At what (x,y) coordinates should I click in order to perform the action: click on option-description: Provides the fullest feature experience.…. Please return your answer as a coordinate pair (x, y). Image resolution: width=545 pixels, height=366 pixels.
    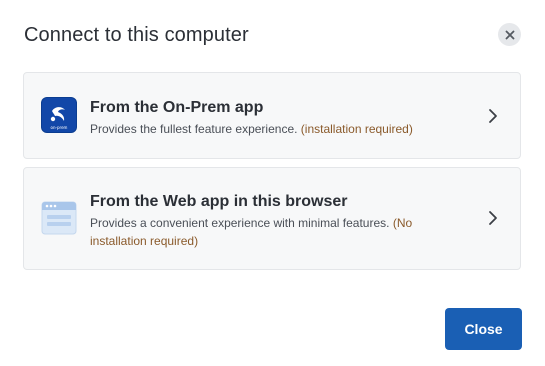
    Looking at the image, I should click on (275, 129).